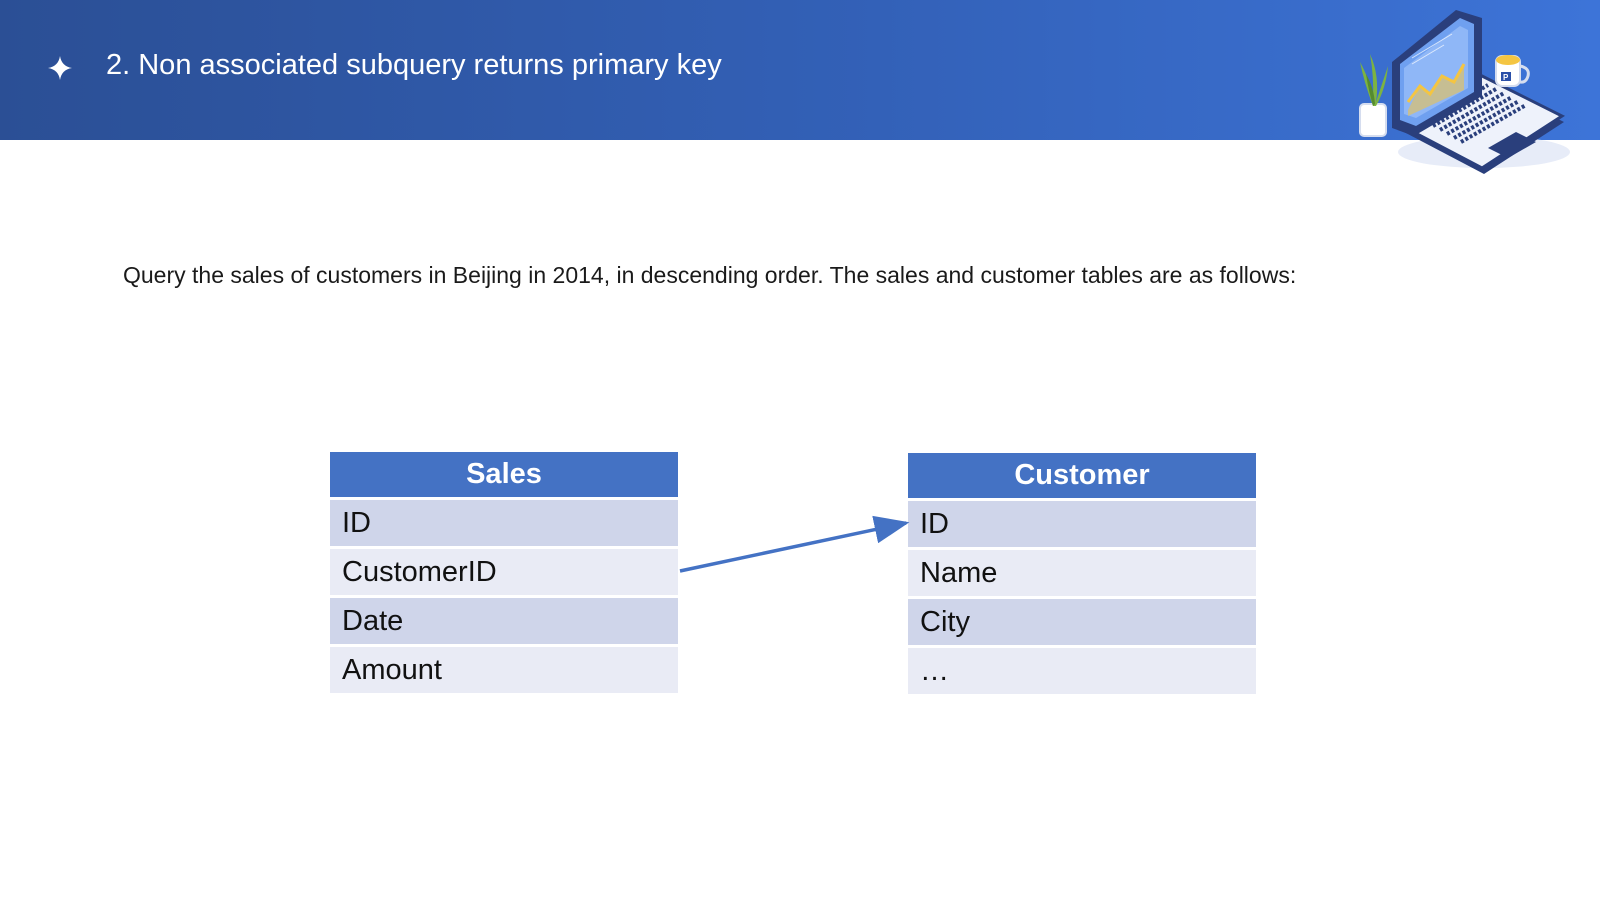 This screenshot has height=900, width=1600. What do you see at coordinates (1082, 475) in the screenshot?
I see `customer-table-header: Customer` at bounding box center [1082, 475].